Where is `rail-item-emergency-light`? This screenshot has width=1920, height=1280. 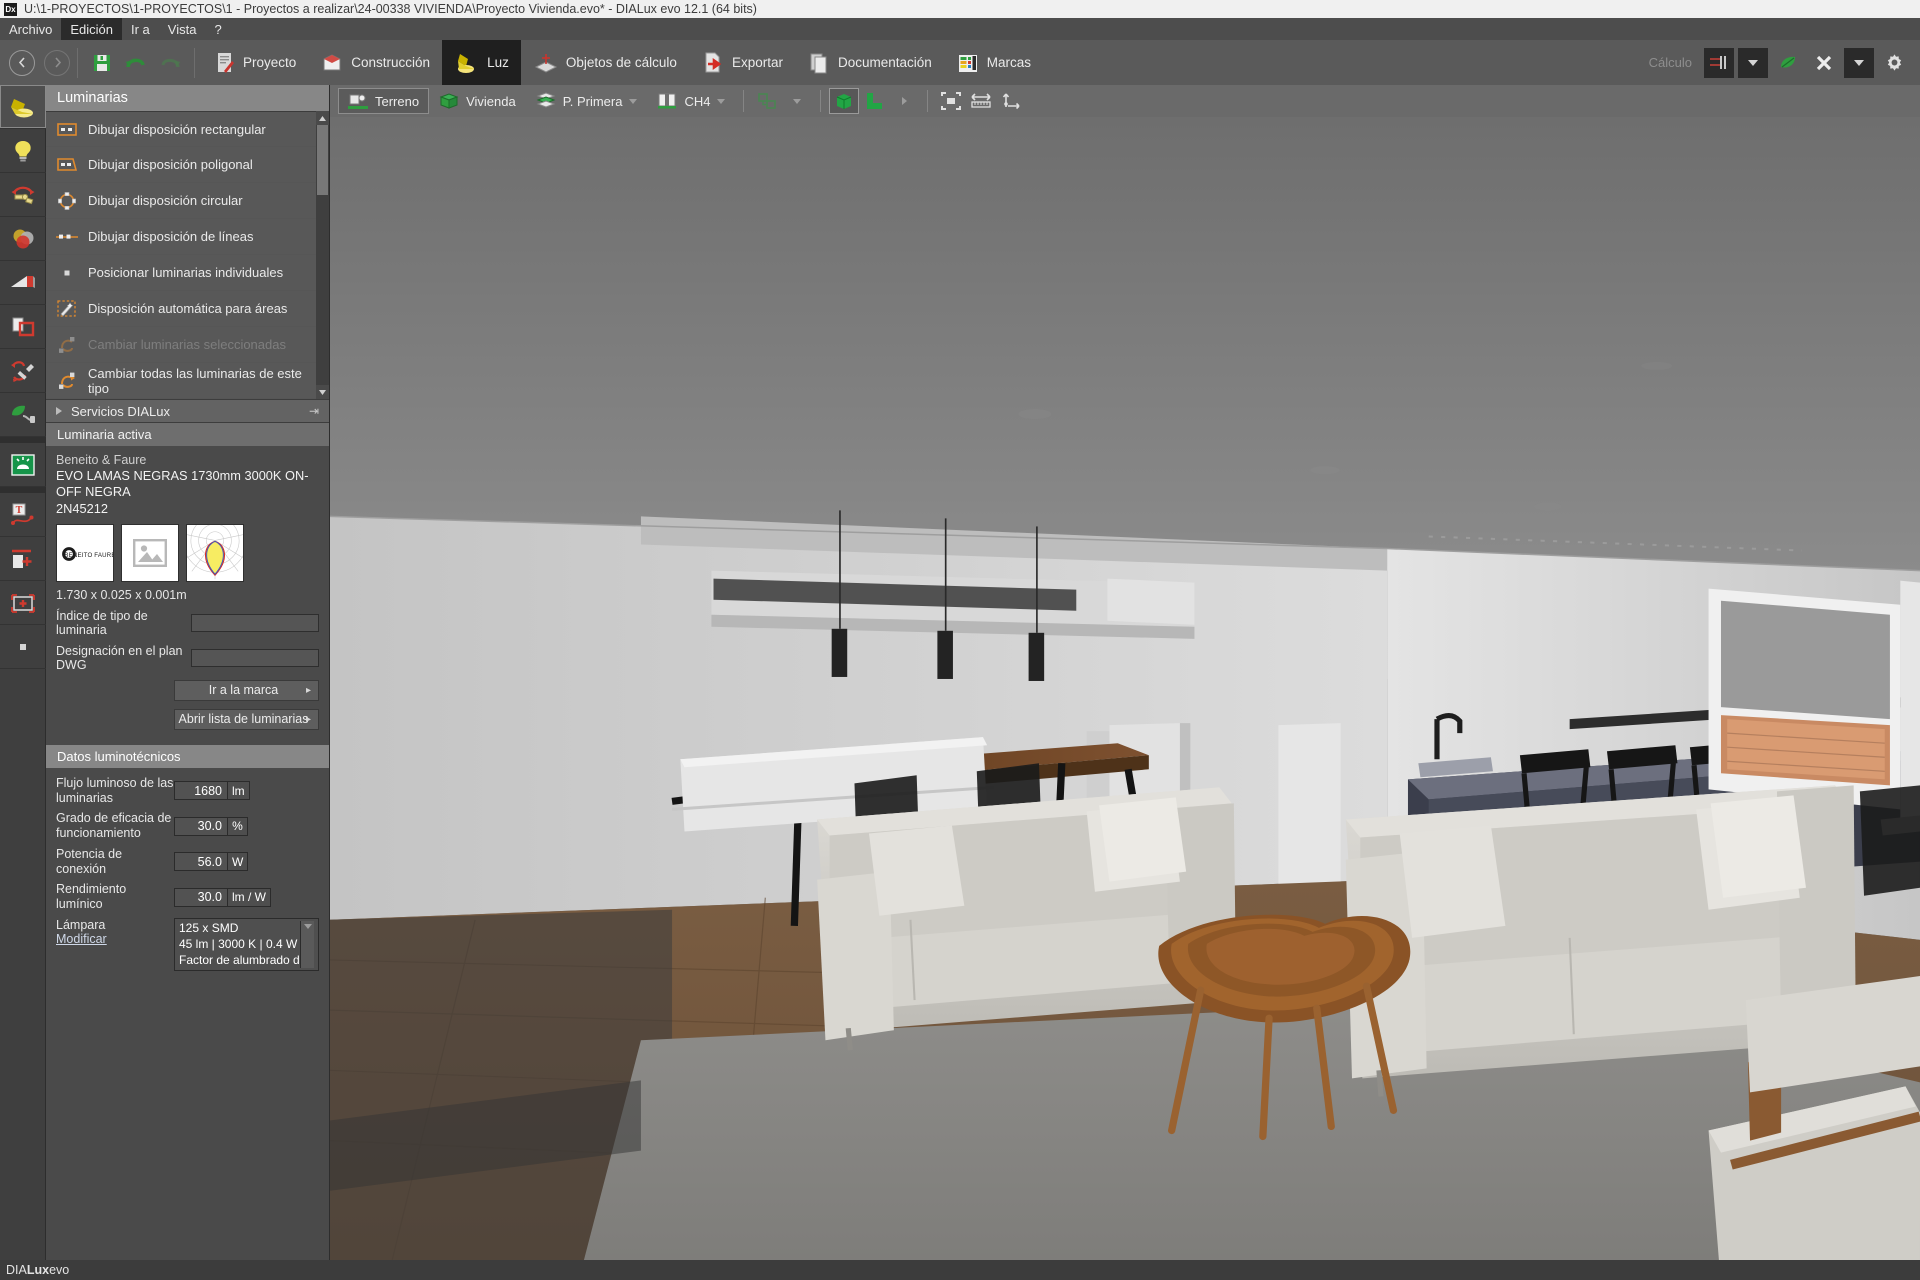
rail-item-emergency-light is located at coordinates (23, 465).